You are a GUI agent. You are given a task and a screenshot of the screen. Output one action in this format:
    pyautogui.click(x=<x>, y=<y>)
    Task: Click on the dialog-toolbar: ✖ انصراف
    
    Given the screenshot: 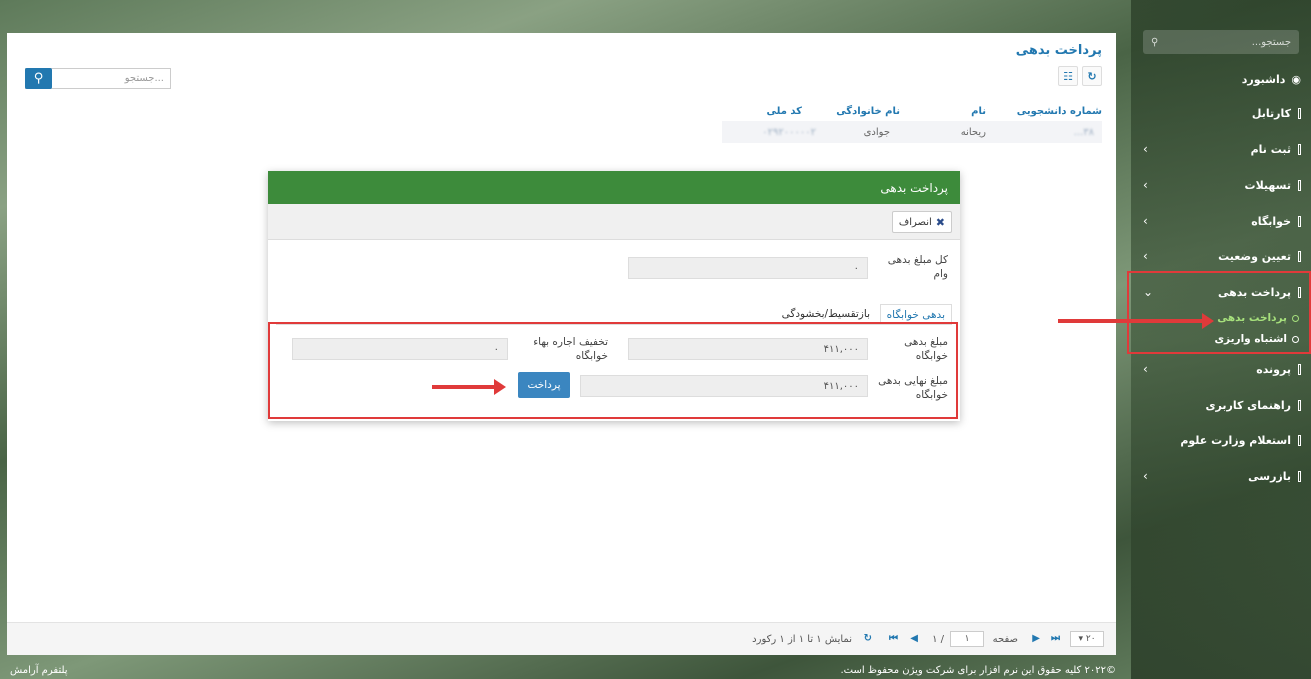 What is the action you would take?
    pyautogui.click(x=614, y=222)
    